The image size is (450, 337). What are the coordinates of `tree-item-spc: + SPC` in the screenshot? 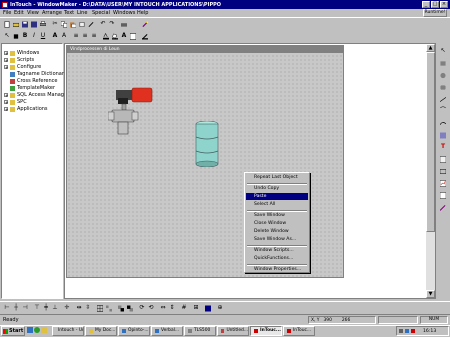 It's located at (15, 102).